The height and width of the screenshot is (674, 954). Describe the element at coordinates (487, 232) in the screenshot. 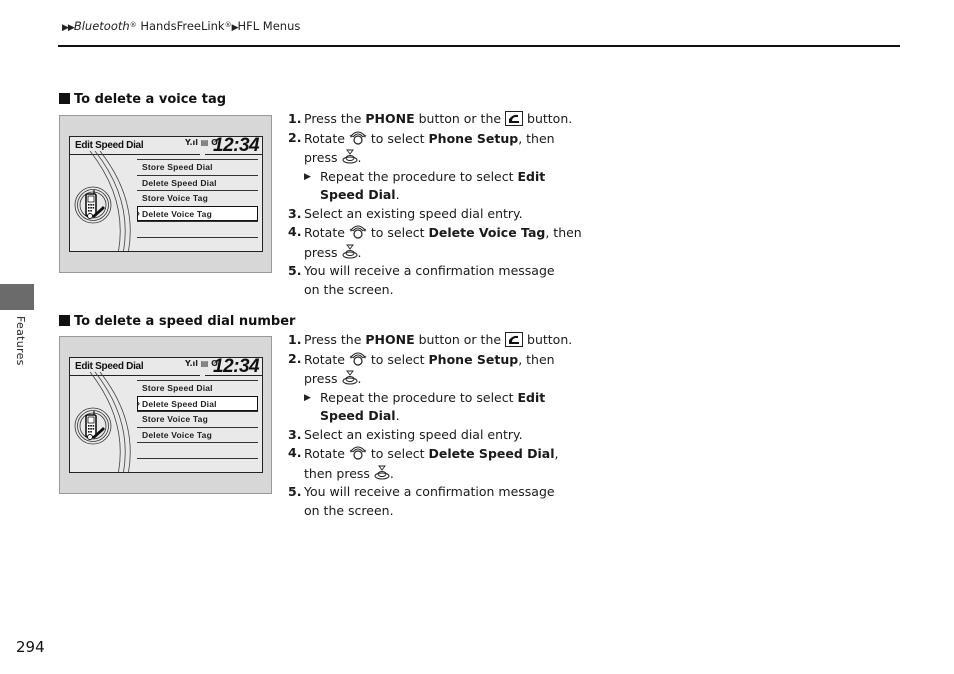

I see `step-bold: Delete Voice Tag` at that location.